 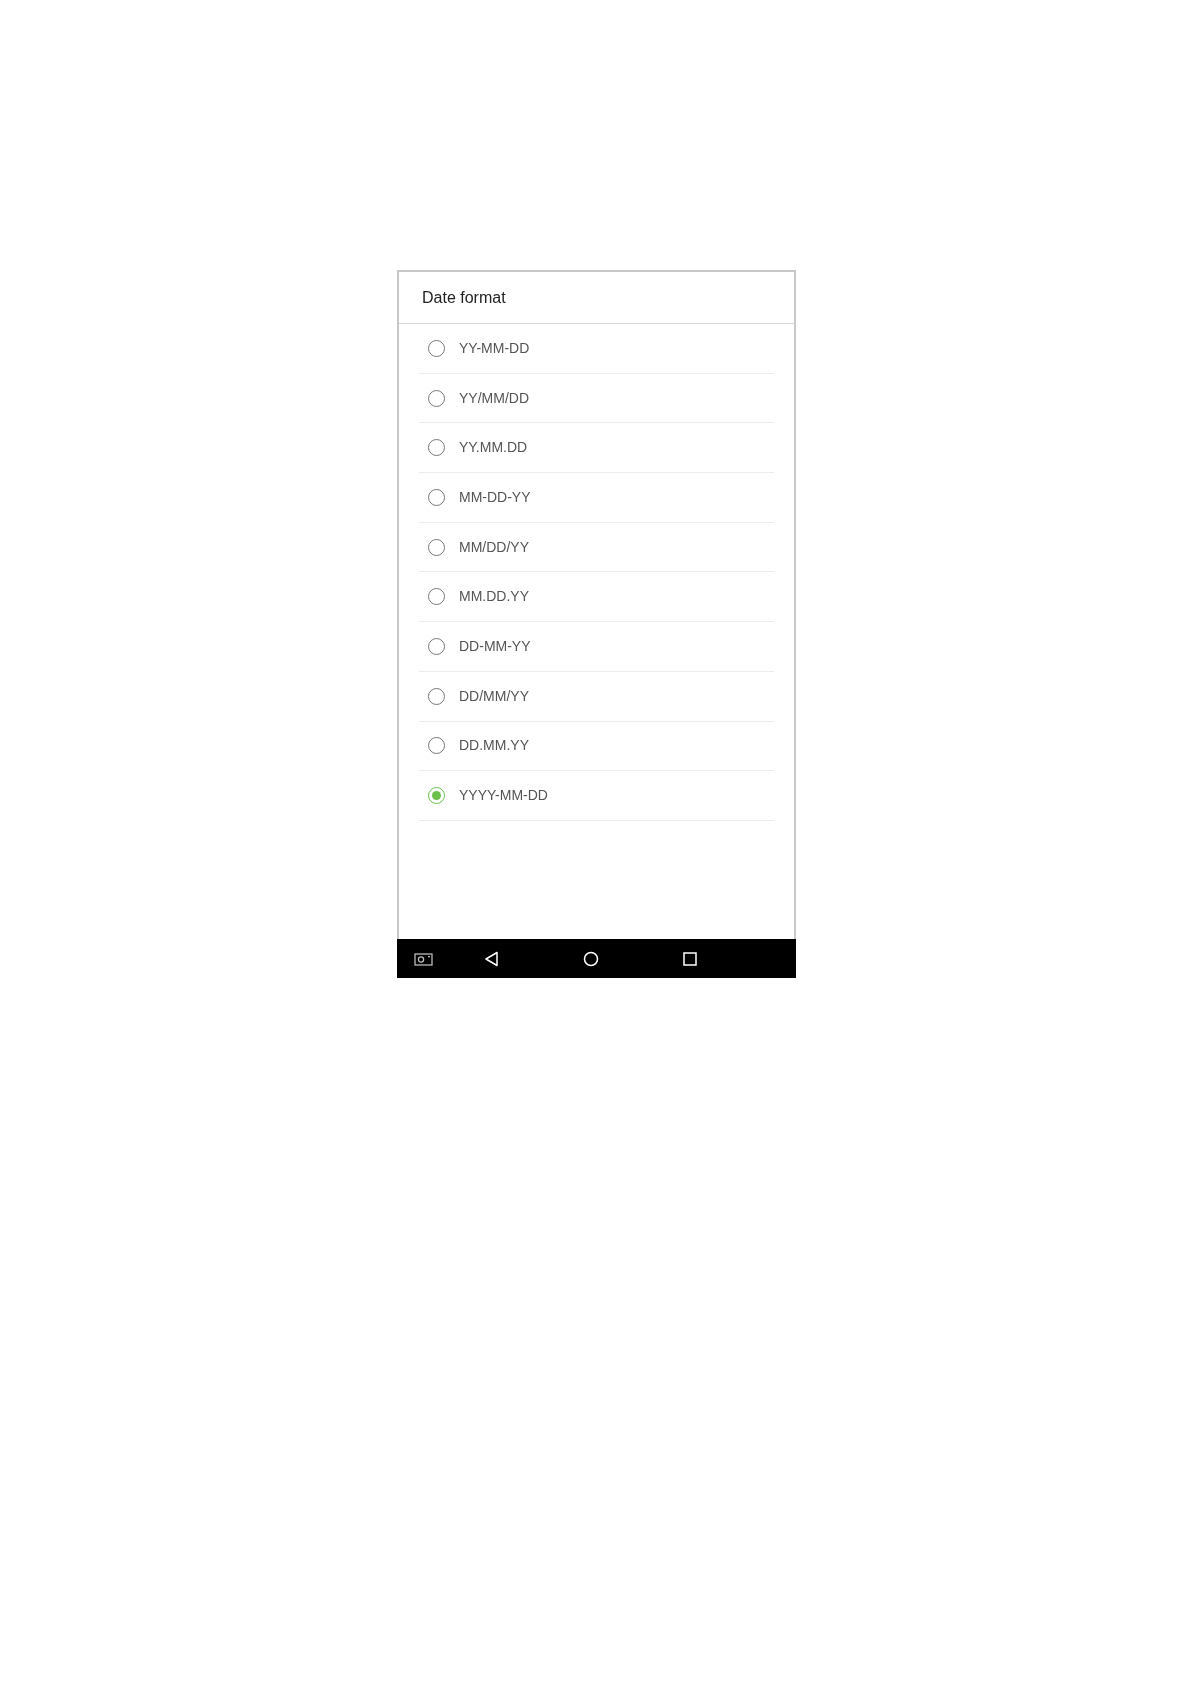 I want to click on option-label: YY-MM-DD, so click(x=494, y=348).